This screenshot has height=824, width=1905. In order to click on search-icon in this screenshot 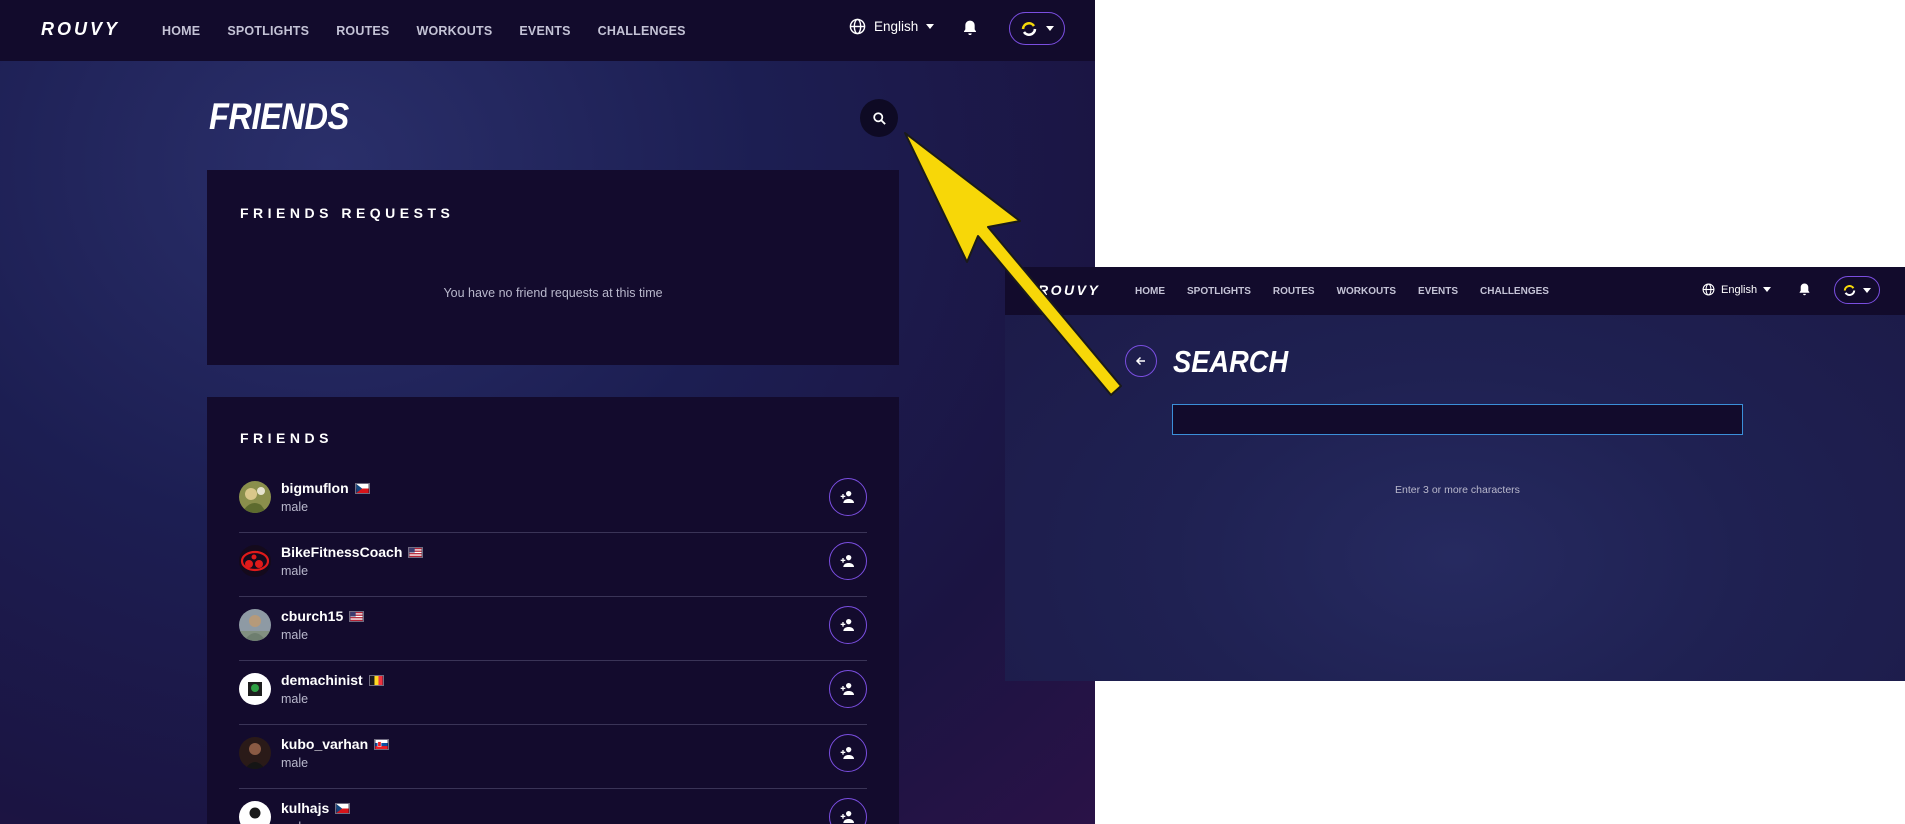, I will do `click(879, 118)`.